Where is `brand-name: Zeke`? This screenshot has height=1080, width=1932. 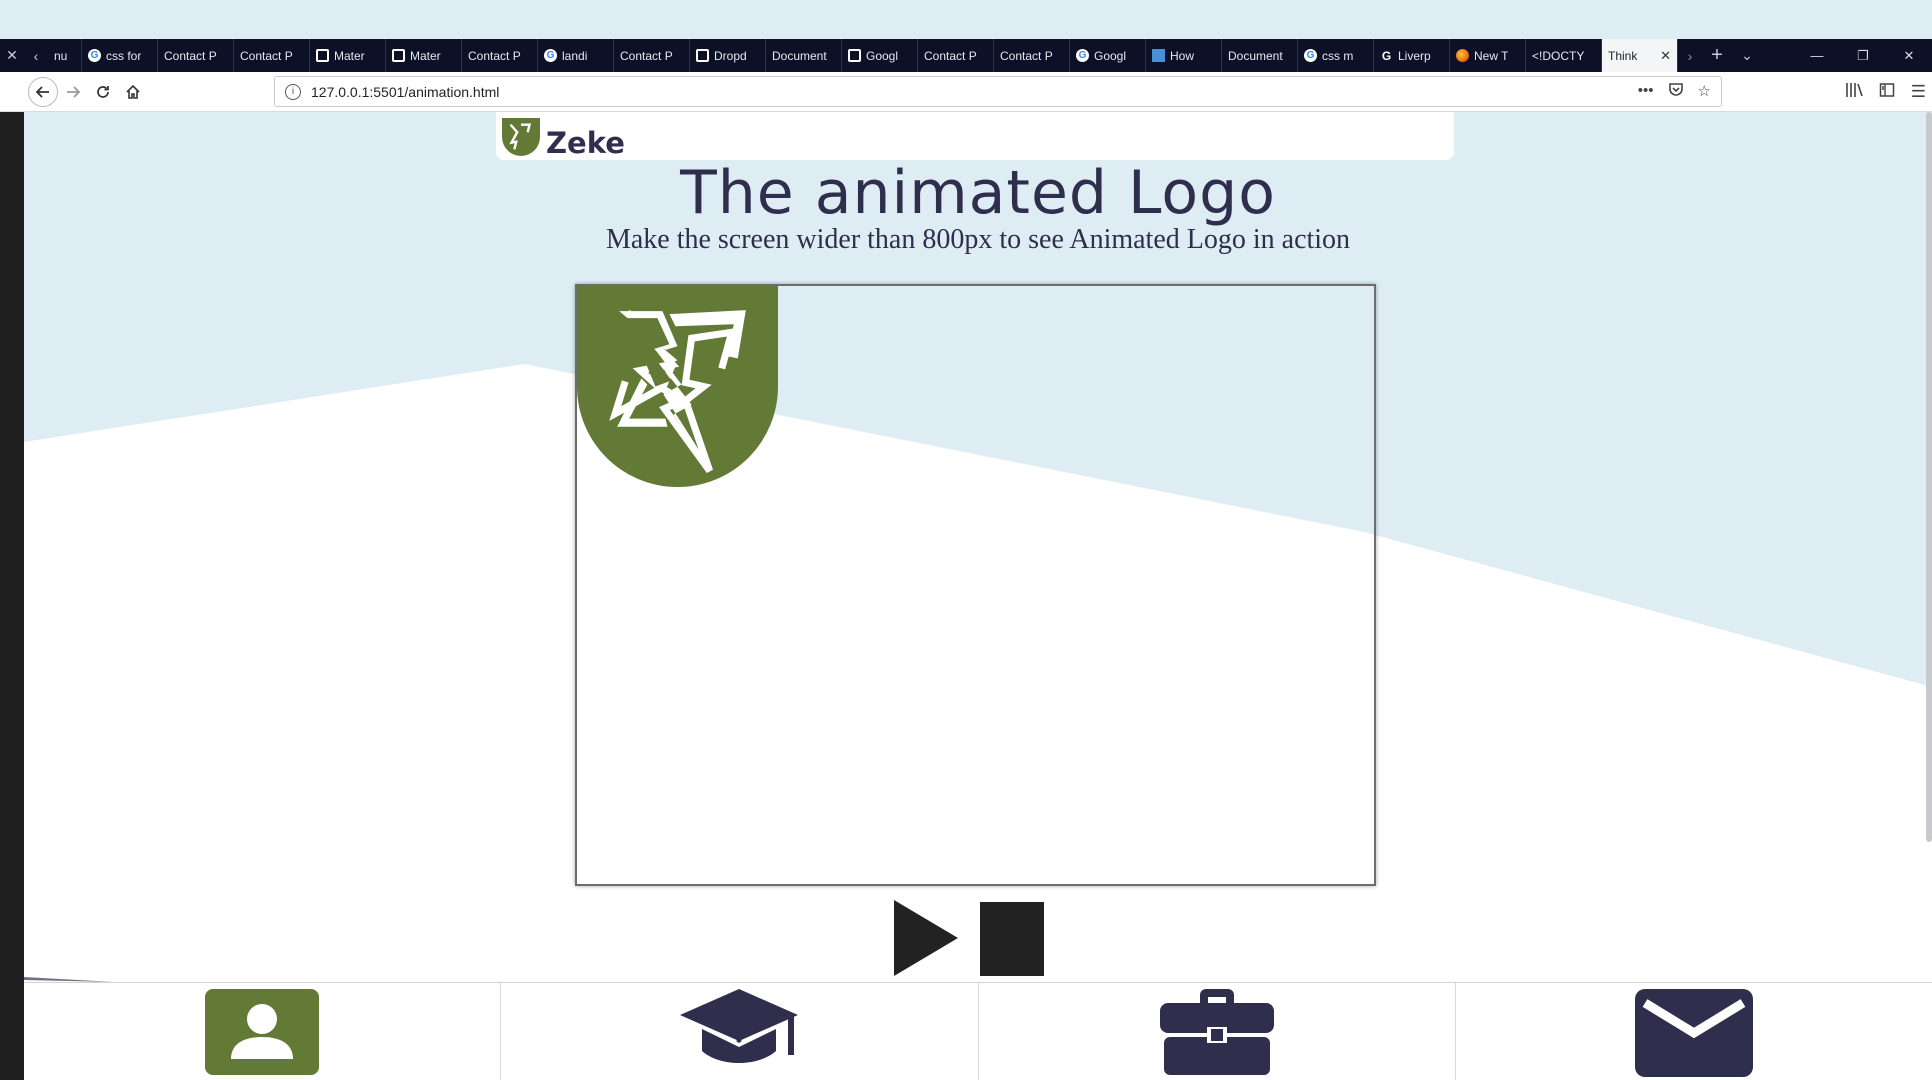 brand-name: Zeke is located at coordinates (585, 143).